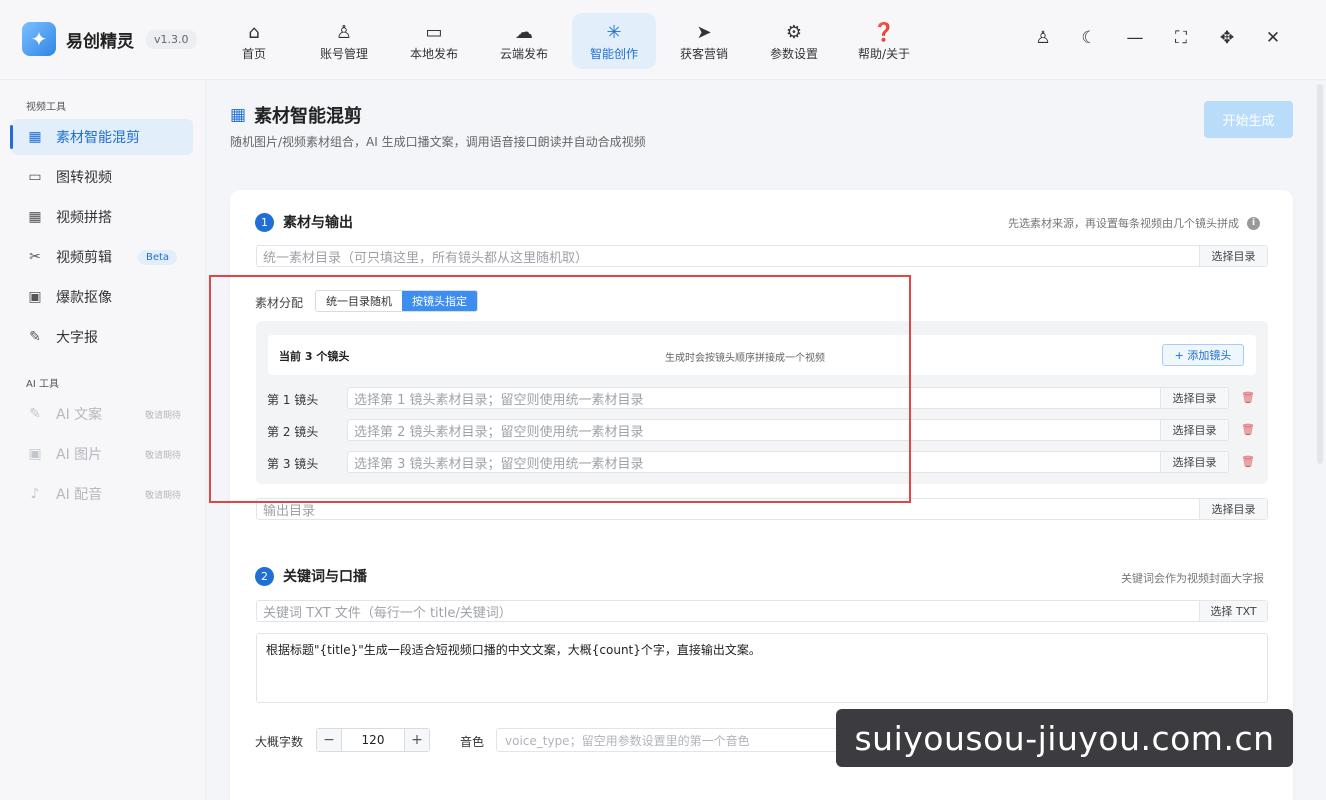 Image resolution: width=1326 pixels, height=800 pixels. I want to click on nav-label: 本地发布, so click(433, 53).